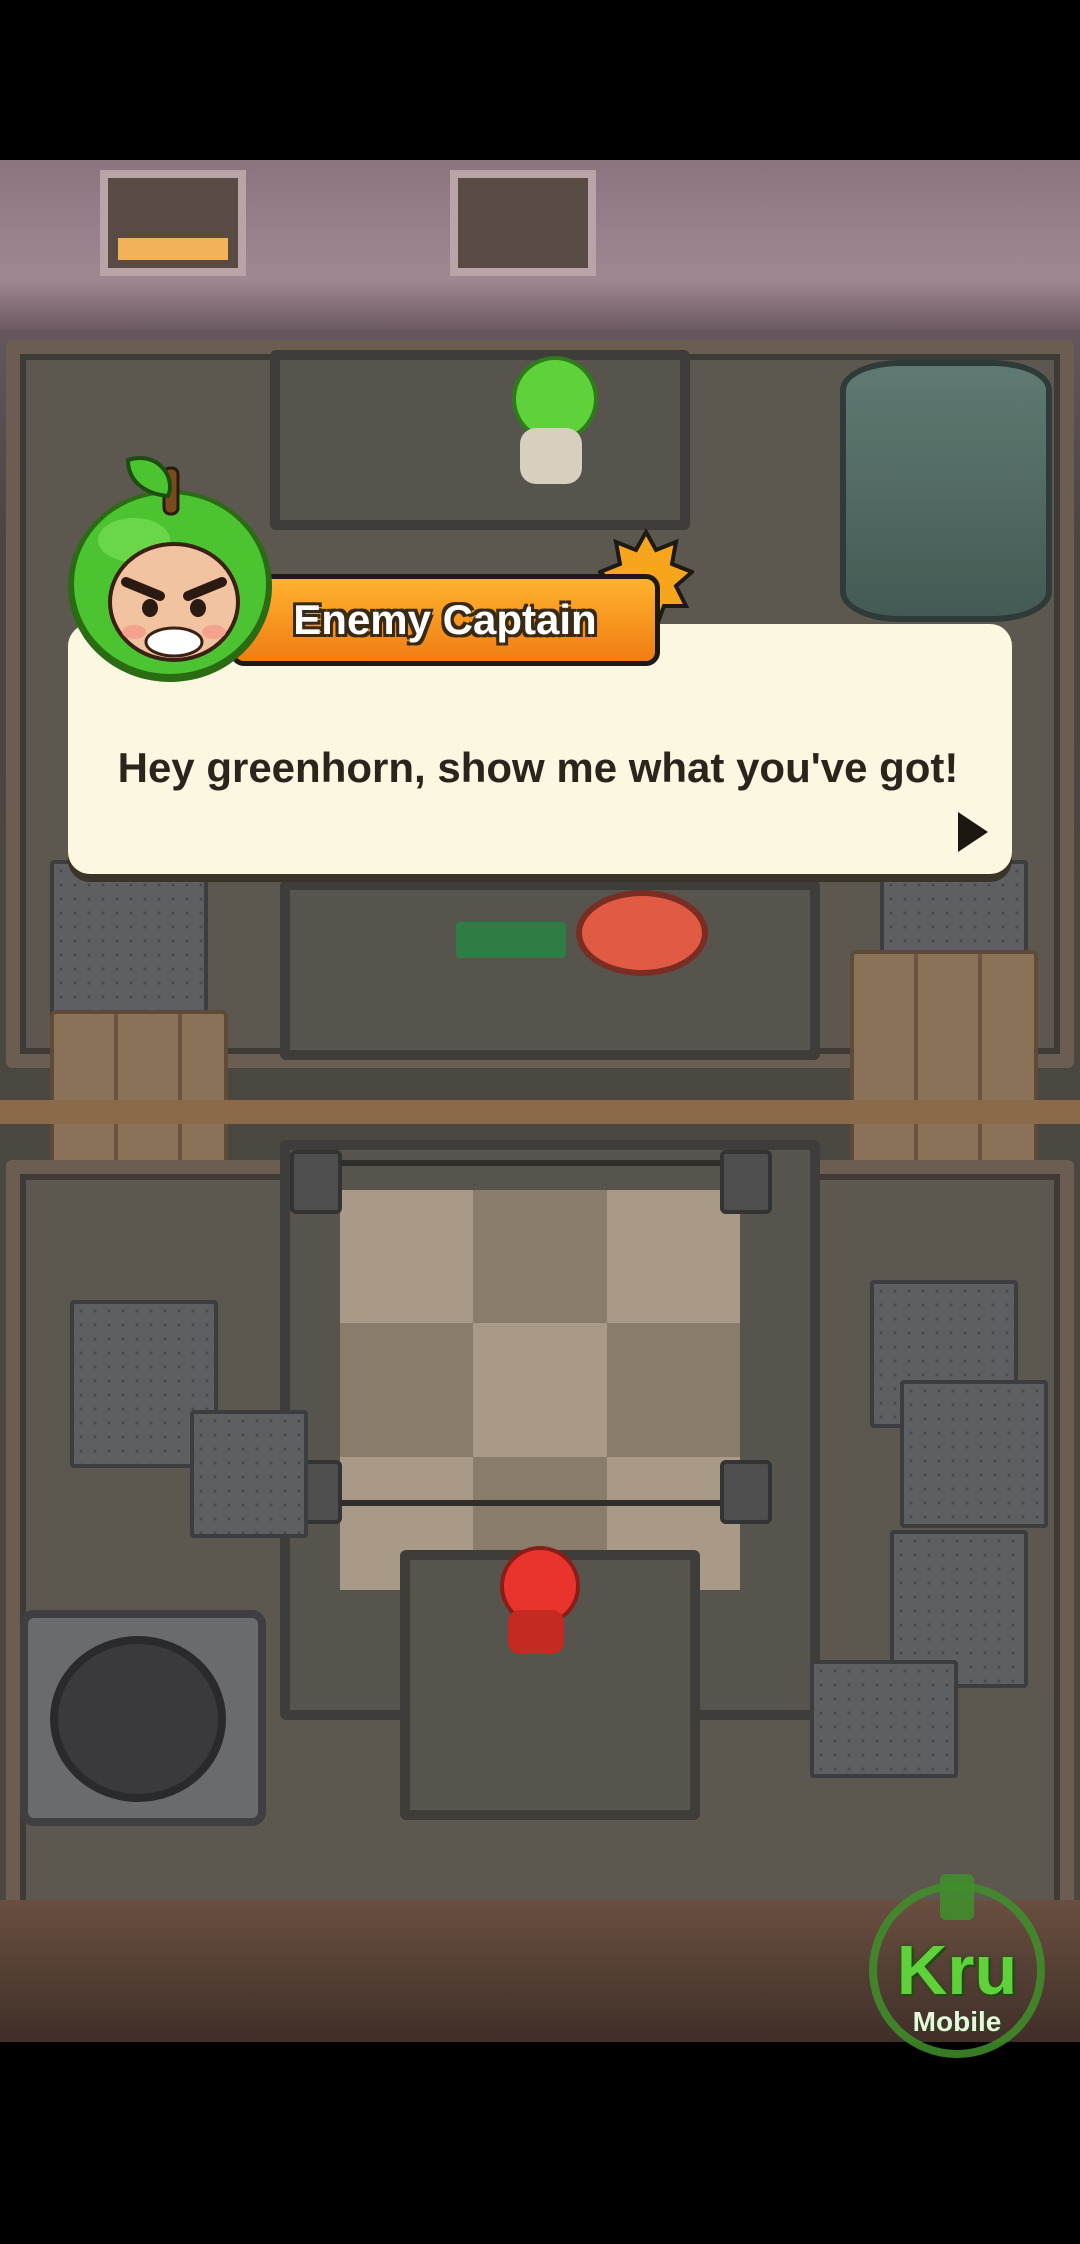 The height and width of the screenshot is (2244, 1080). Describe the element at coordinates (538, 767) in the screenshot. I see `dialog-text: Hey greenhorn, show me what you've got!` at that location.